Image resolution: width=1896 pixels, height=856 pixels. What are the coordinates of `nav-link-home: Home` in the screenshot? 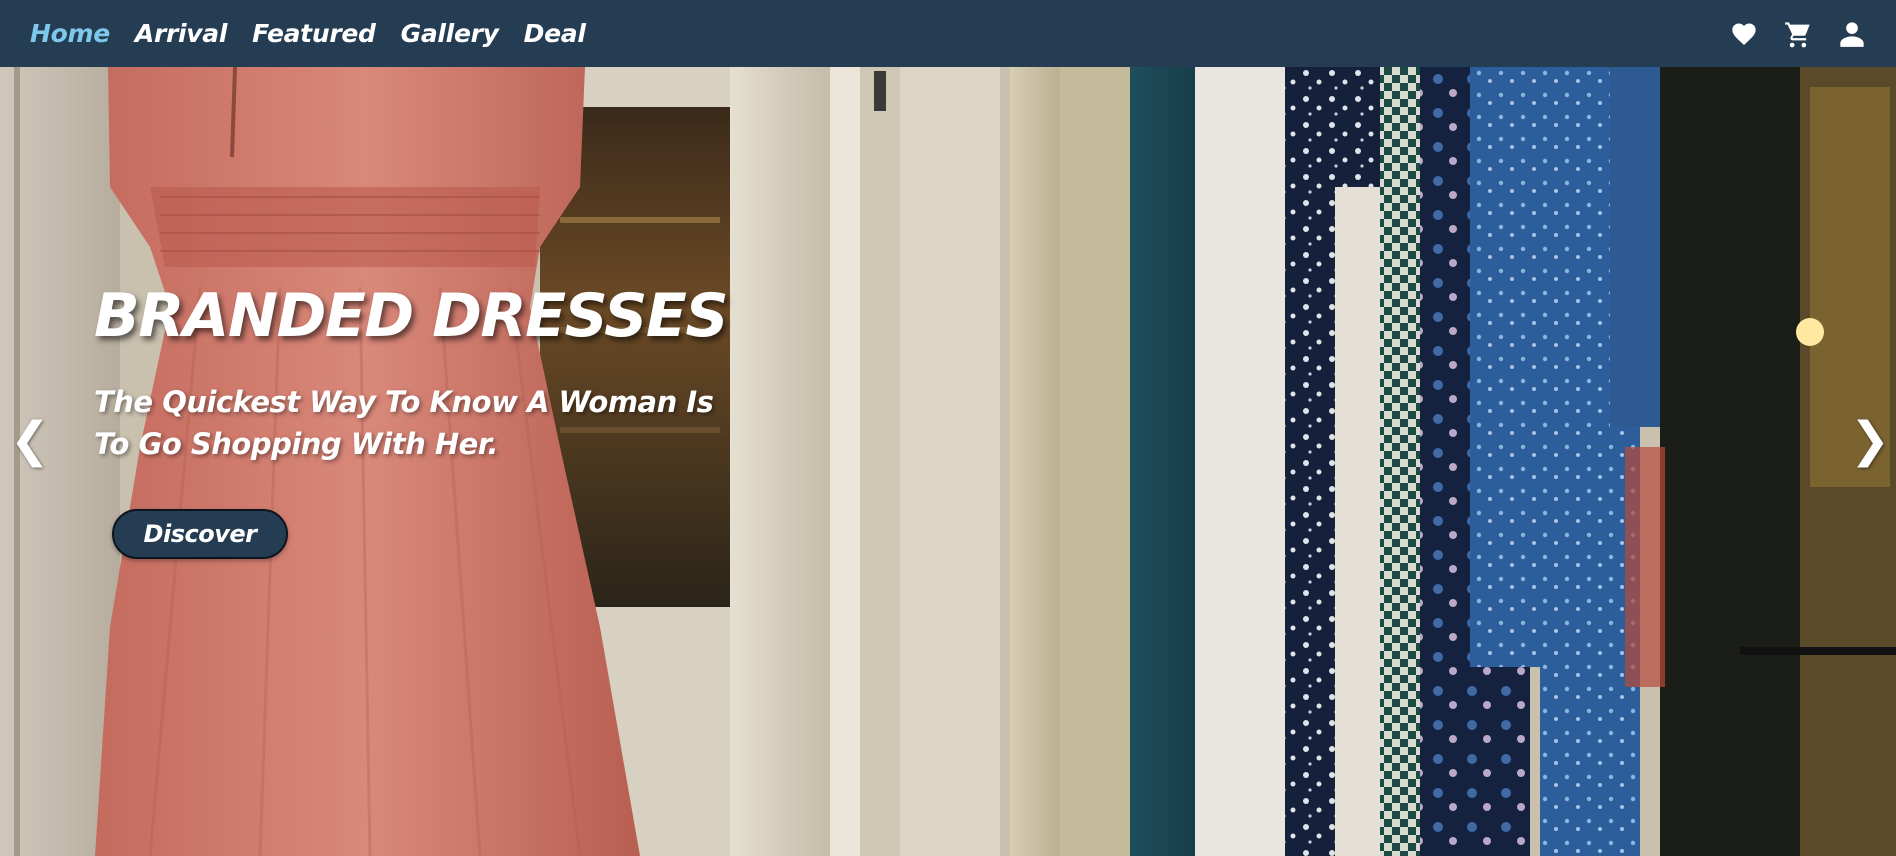 It's located at (70, 33).